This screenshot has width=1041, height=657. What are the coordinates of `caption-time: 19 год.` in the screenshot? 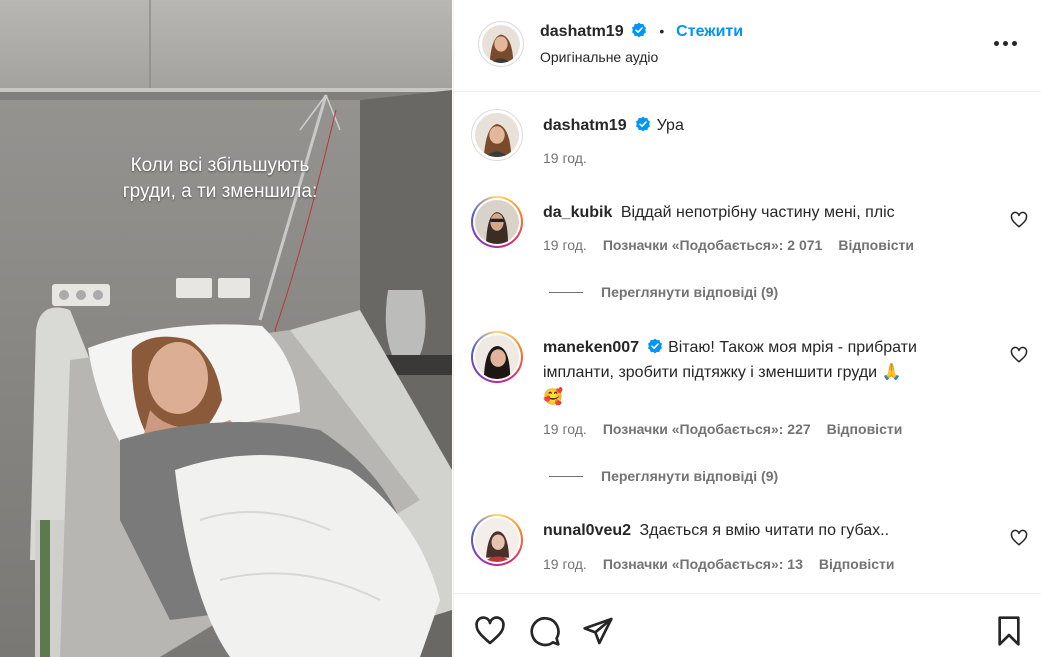 It's located at (565, 158).